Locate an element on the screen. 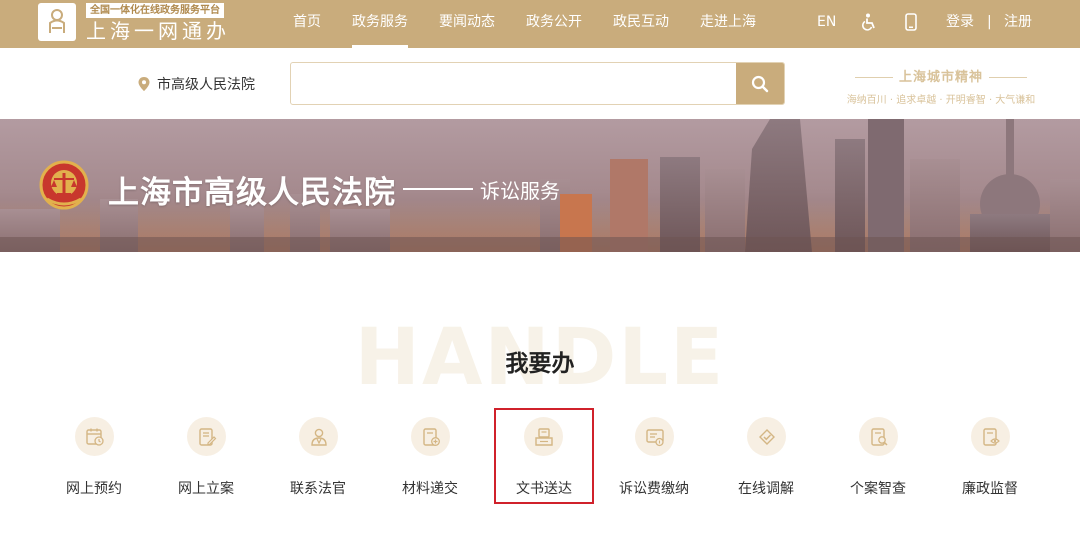 The height and width of the screenshot is (553, 1080). supervision-icon is located at coordinates (990, 436).